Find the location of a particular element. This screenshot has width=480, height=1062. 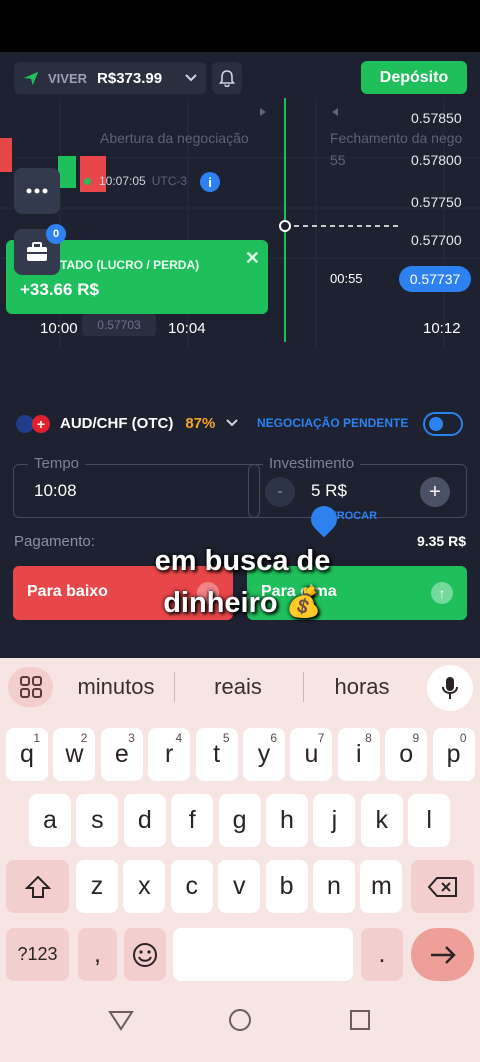

key-y: y6 is located at coordinates (264, 754).